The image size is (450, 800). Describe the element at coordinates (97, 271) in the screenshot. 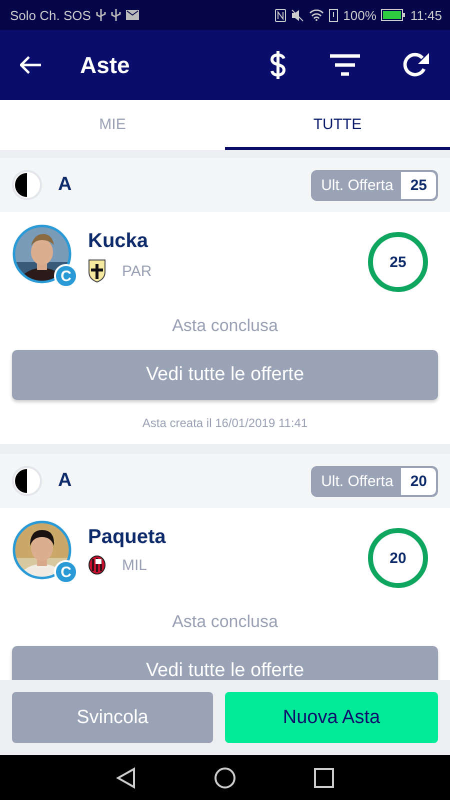

I see `shield-icon` at that location.